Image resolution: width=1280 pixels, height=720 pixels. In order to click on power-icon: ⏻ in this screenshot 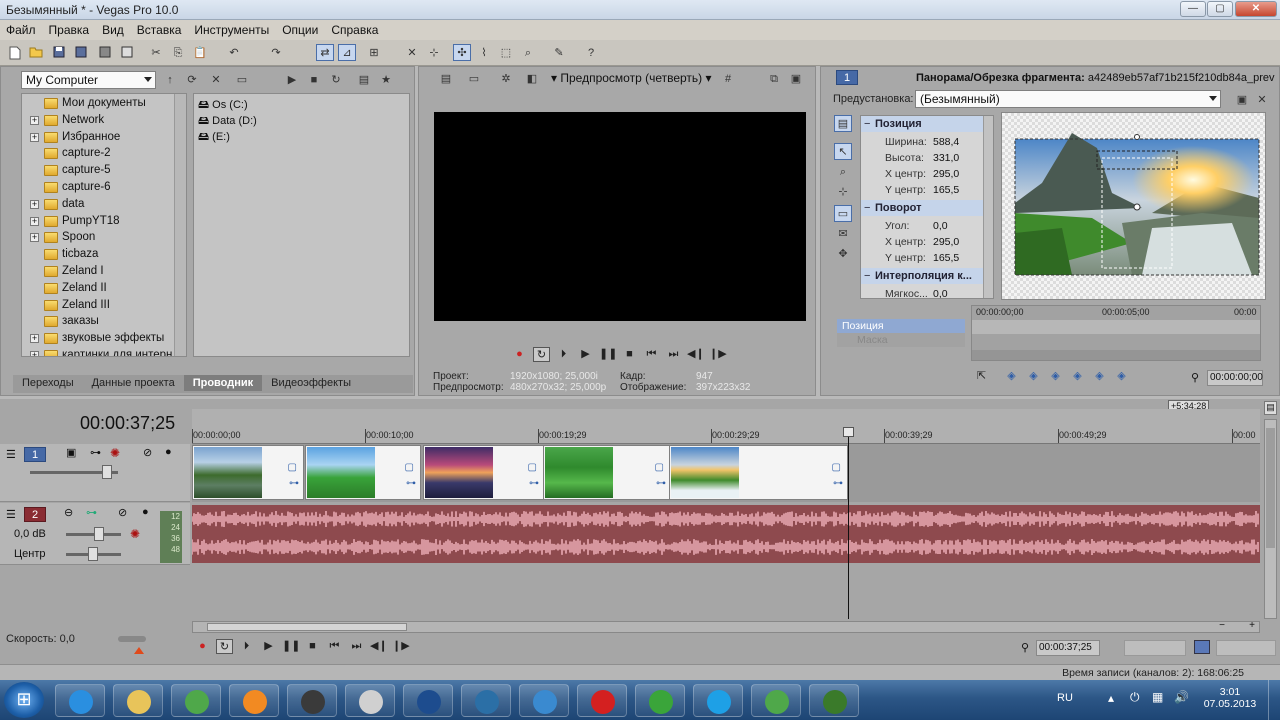, I will do `click(1135, 697)`.